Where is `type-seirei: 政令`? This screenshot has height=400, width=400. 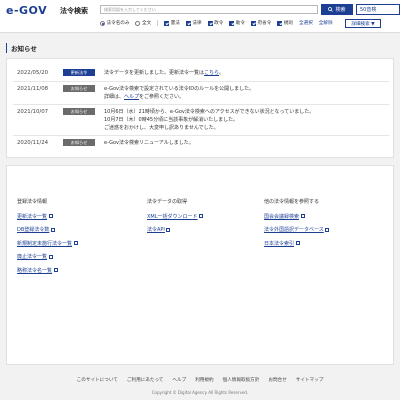 type-seirei: 政令 is located at coordinates (215, 23).